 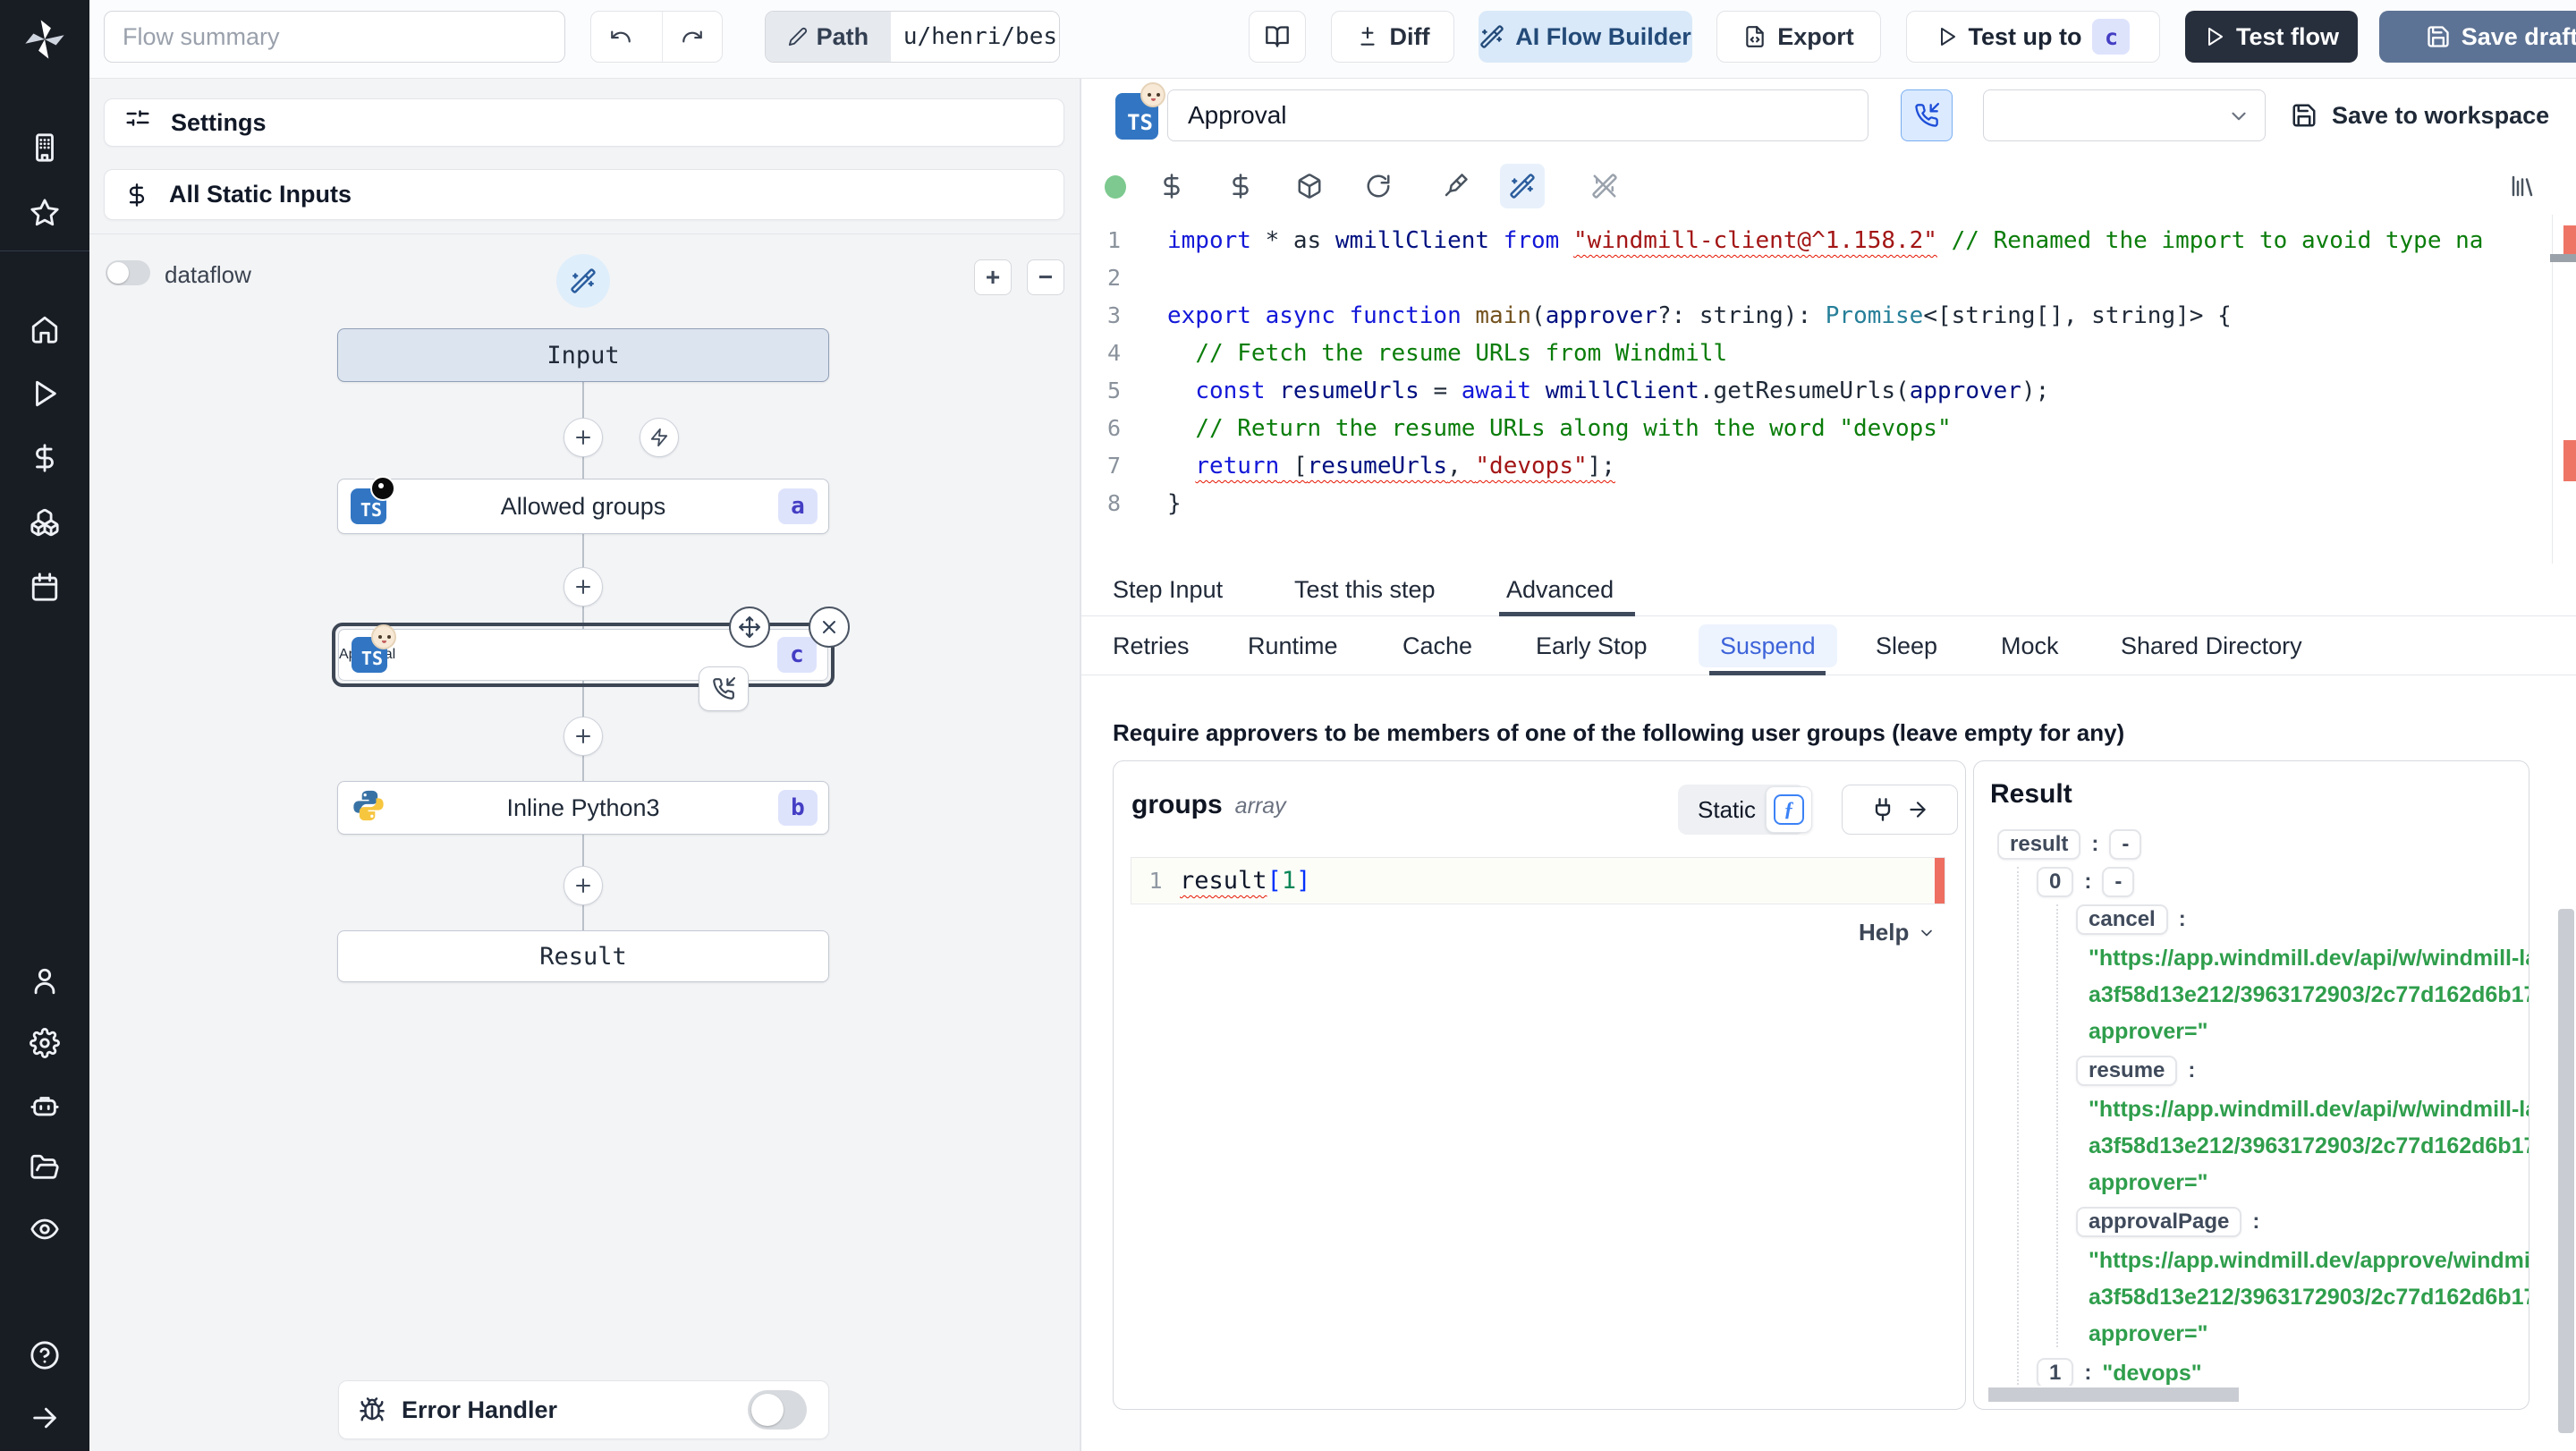 What do you see at coordinates (219, 122) in the screenshot?
I see `settings-label: Settings` at bounding box center [219, 122].